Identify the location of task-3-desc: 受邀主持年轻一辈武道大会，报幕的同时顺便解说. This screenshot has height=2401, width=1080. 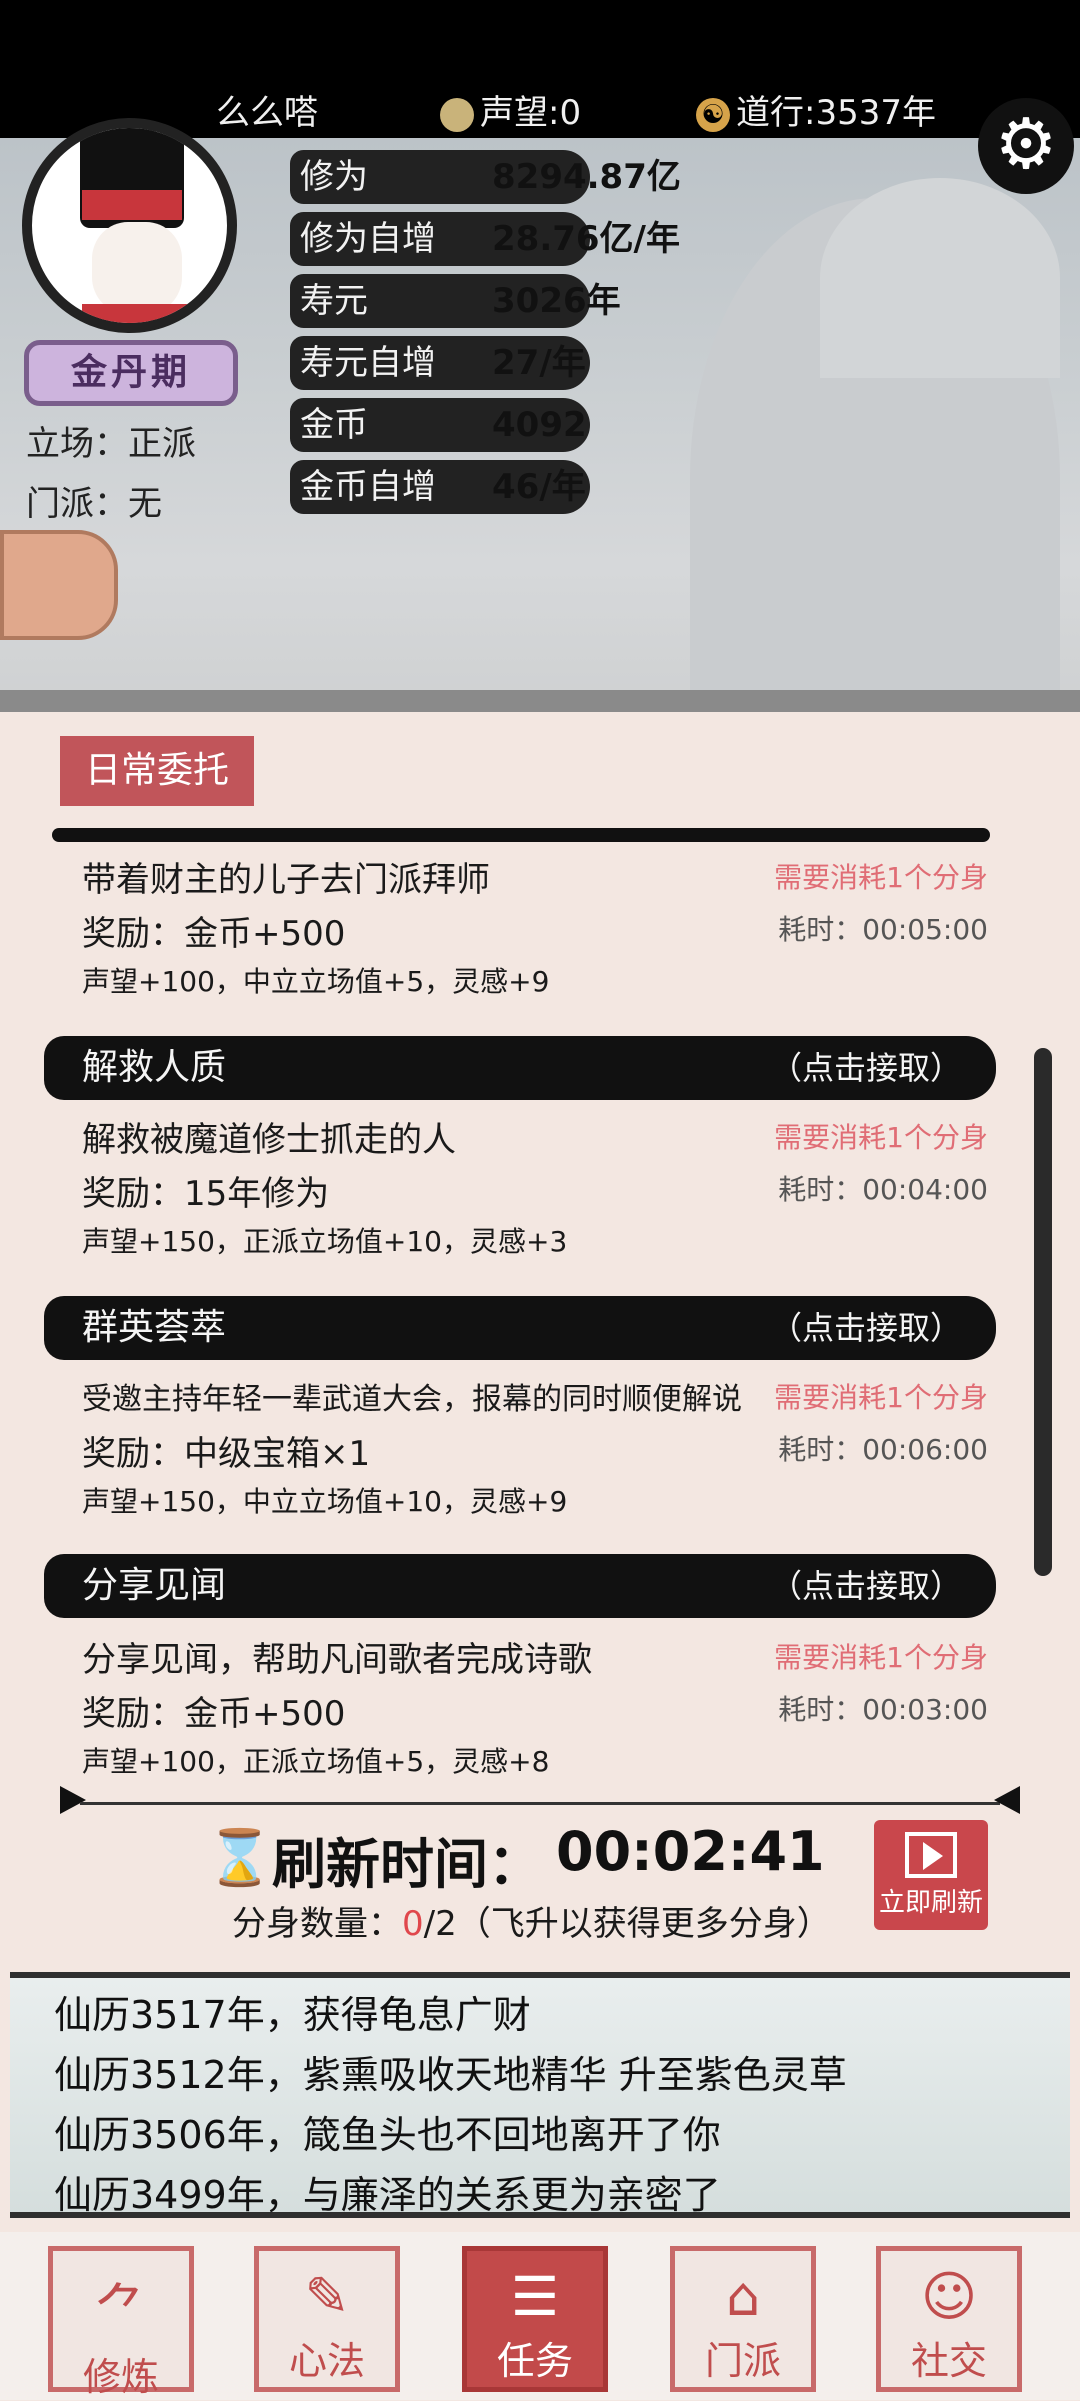
(412, 1399).